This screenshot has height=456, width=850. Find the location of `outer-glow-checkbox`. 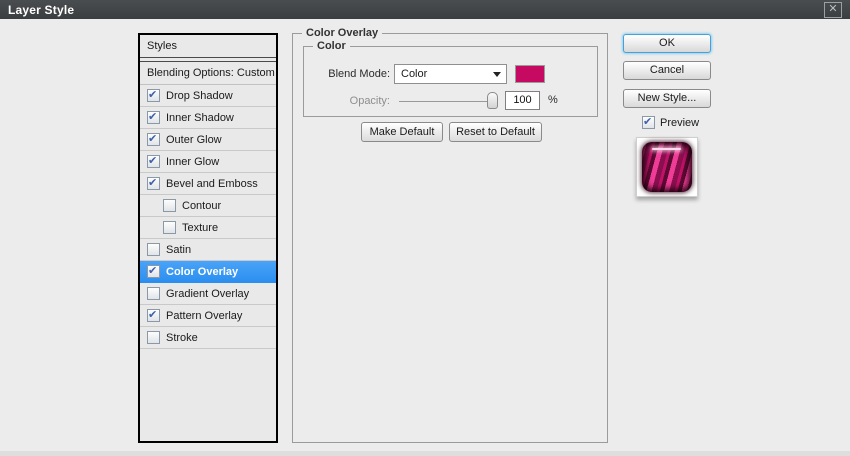

outer-glow-checkbox is located at coordinates (153, 139).